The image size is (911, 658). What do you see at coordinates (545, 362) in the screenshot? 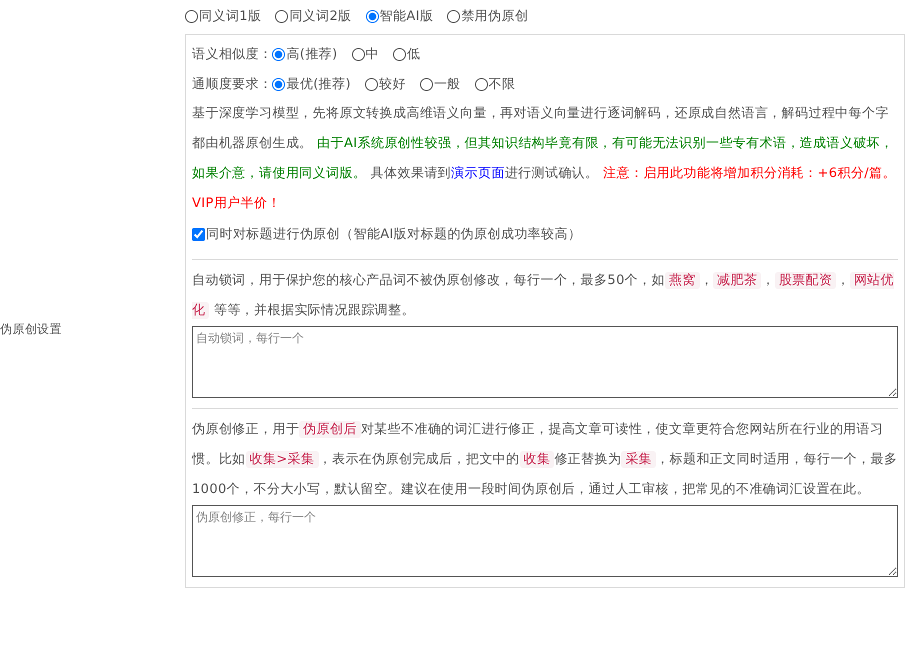
I see `lock-words-field: 自动锁词，每行一个` at bounding box center [545, 362].